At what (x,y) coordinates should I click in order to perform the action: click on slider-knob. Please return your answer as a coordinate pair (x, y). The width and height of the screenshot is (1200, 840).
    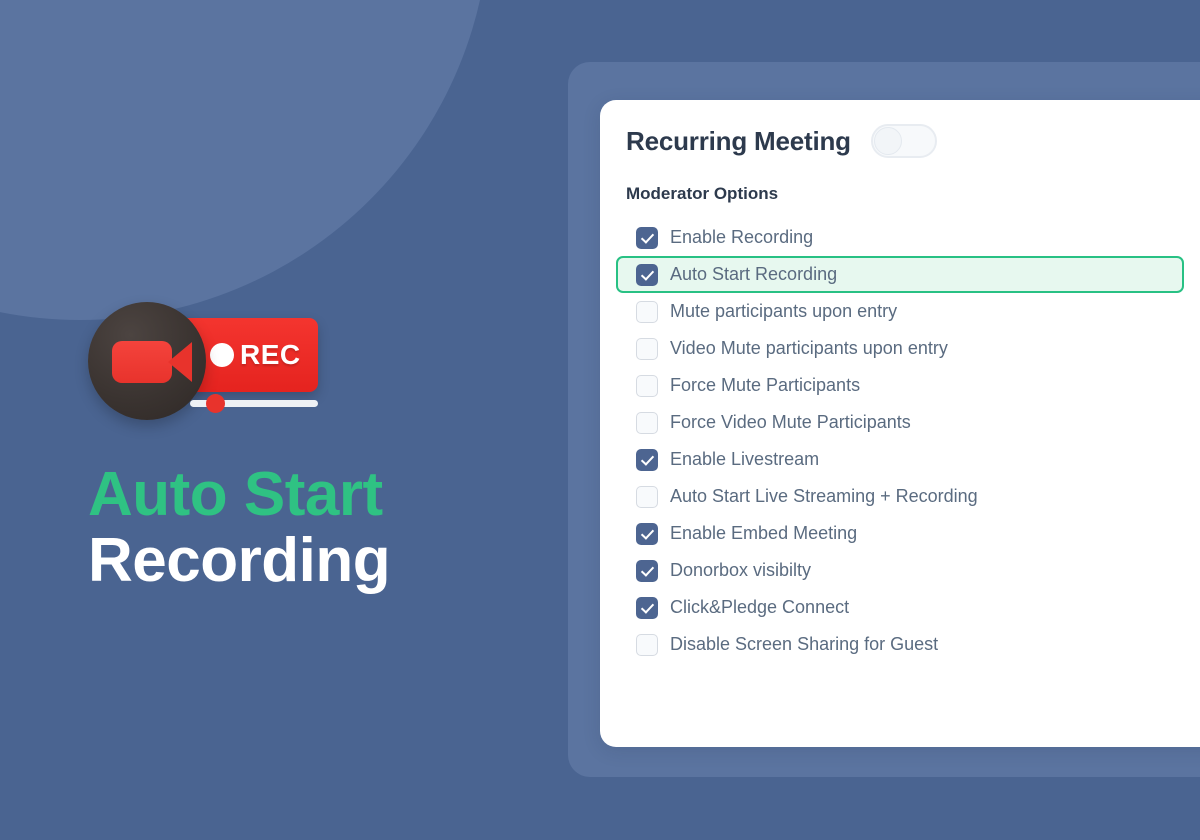
    Looking at the image, I should click on (215, 403).